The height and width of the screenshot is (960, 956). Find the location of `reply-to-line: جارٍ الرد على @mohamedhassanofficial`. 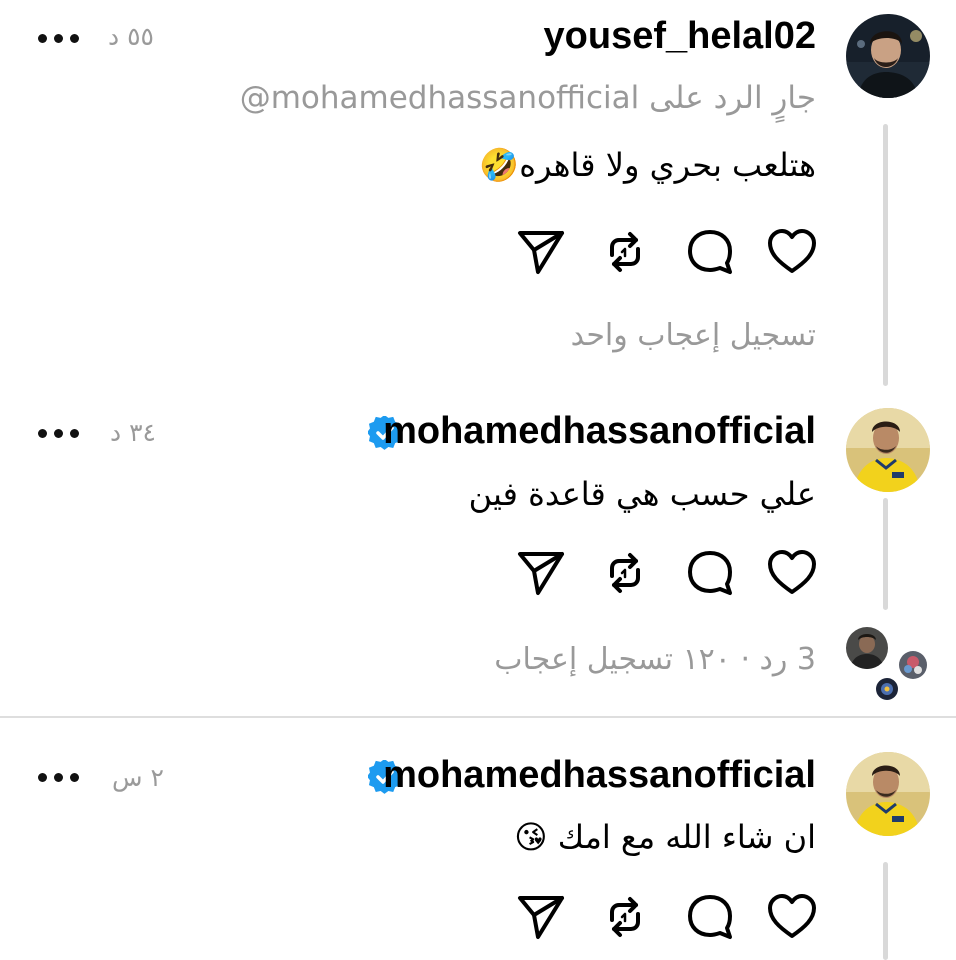

reply-to-line: جارٍ الرد على @mohamedhassanofficial is located at coordinates (528, 98).